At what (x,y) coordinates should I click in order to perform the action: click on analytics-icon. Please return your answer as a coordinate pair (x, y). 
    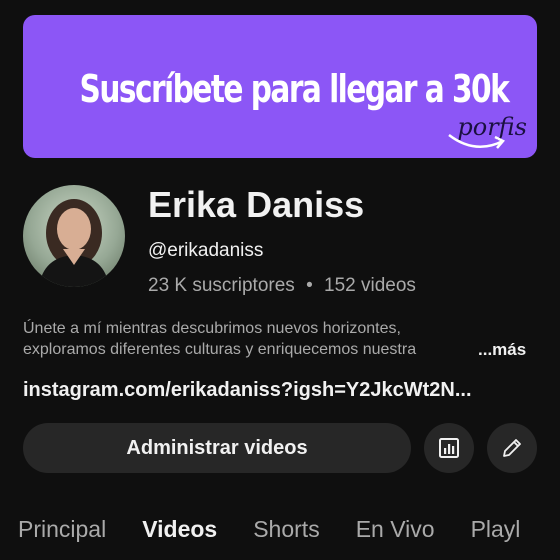
    Looking at the image, I should click on (449, 448).